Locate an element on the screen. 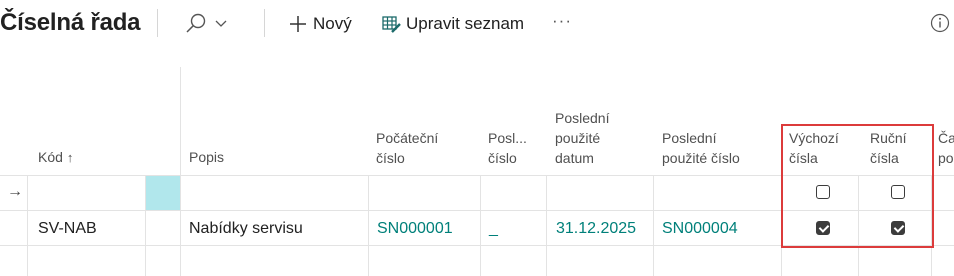 This screenshot has height=276, width=954. edit-list-icon is located at coordinates (391, 24).